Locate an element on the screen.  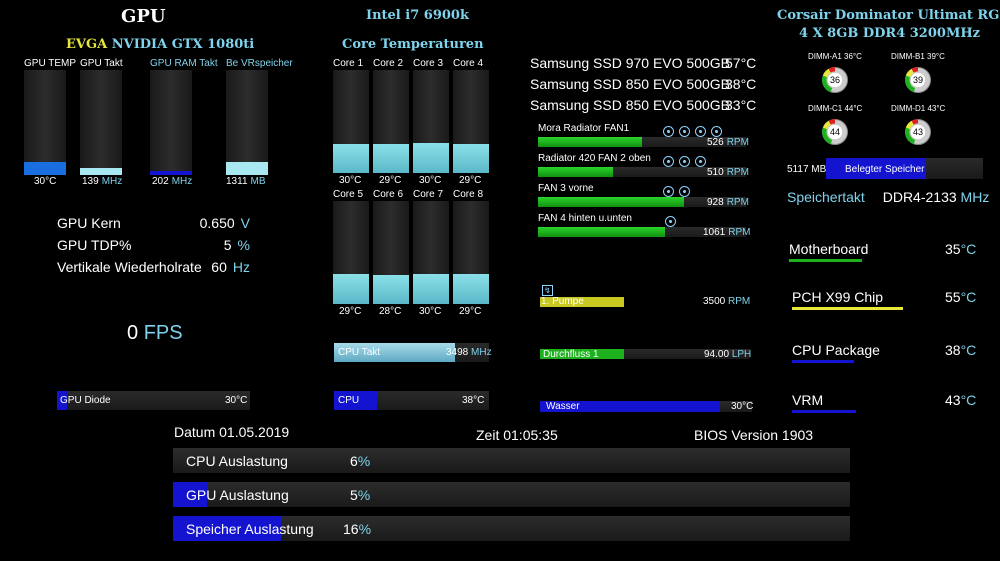
fan-reading: 928 RPM is located at coordinates (728, 202).